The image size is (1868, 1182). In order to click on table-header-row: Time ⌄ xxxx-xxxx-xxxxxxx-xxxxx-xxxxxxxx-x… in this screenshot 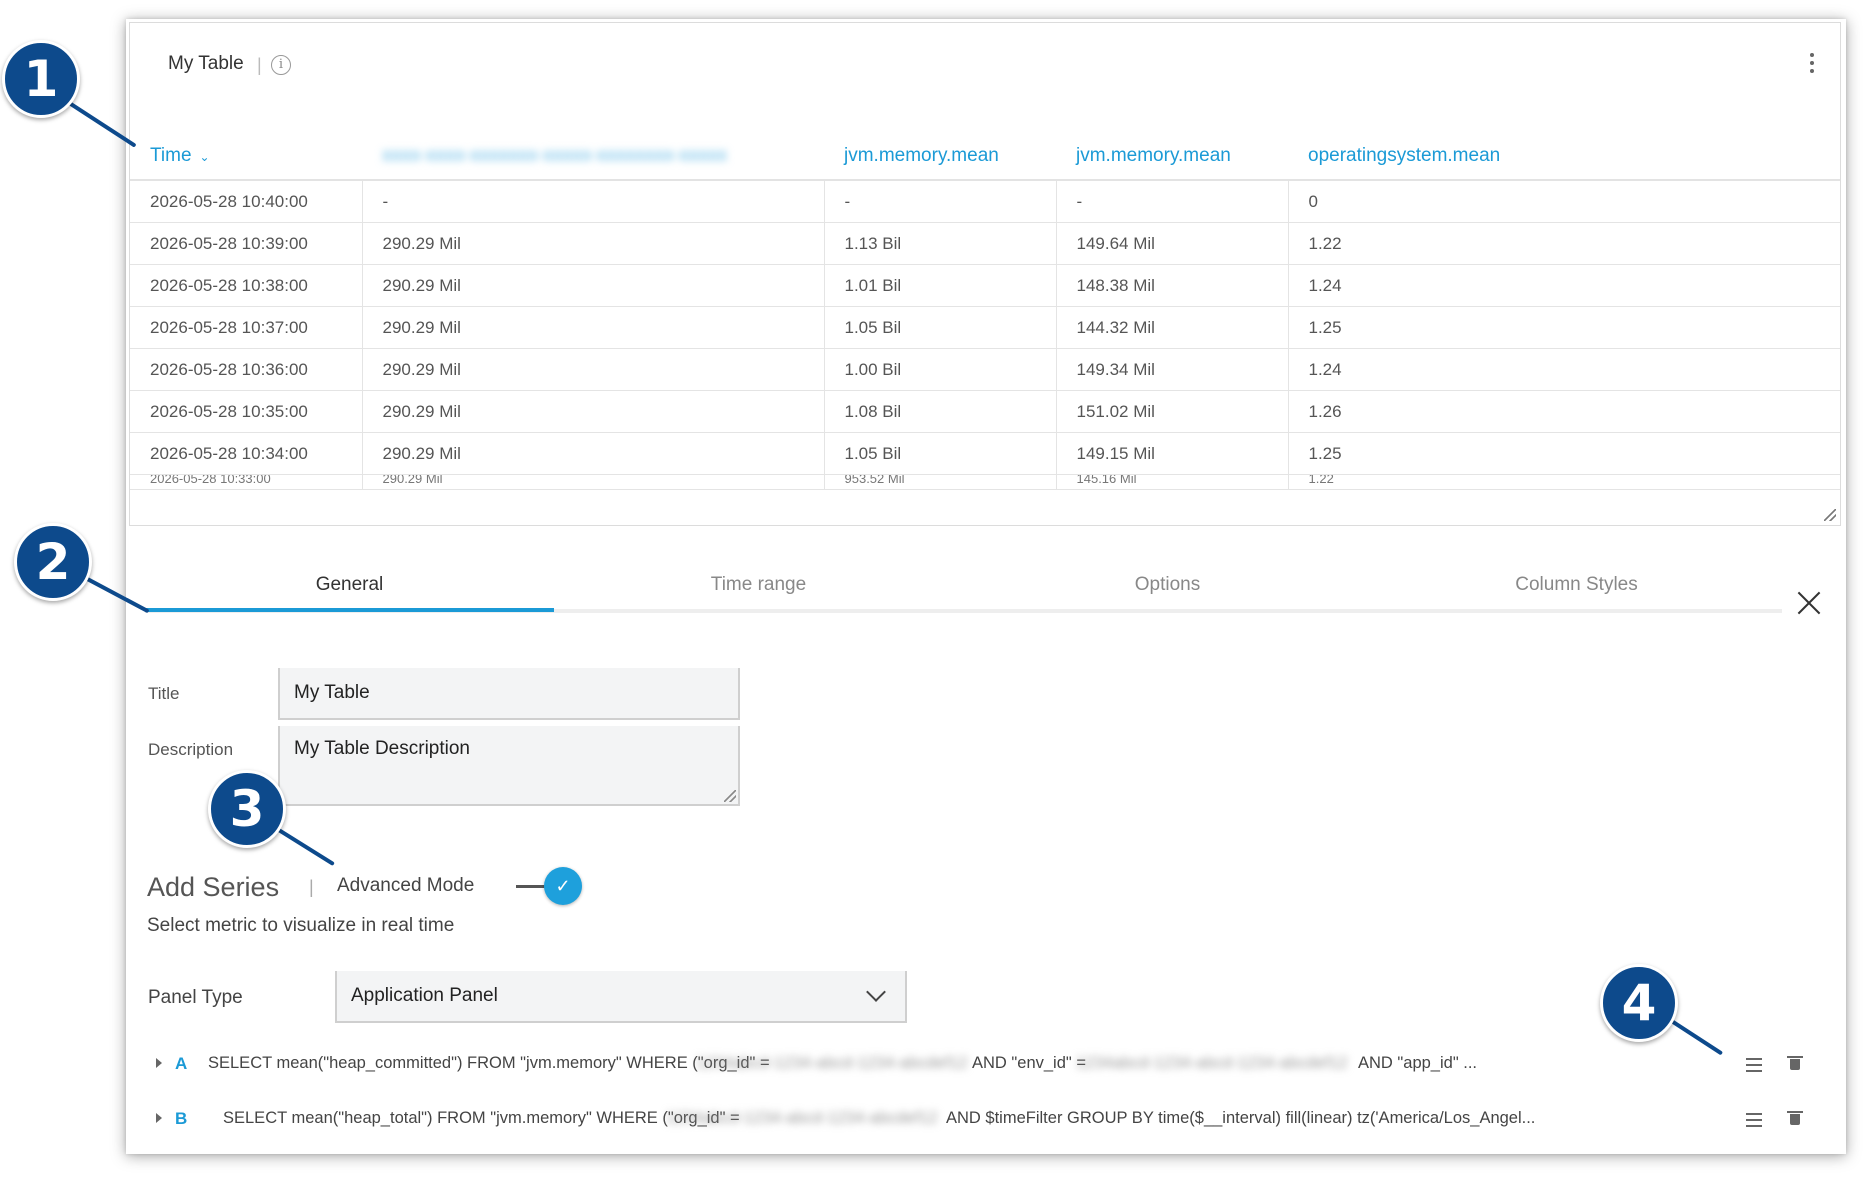, I will do `click(985, 157)`.